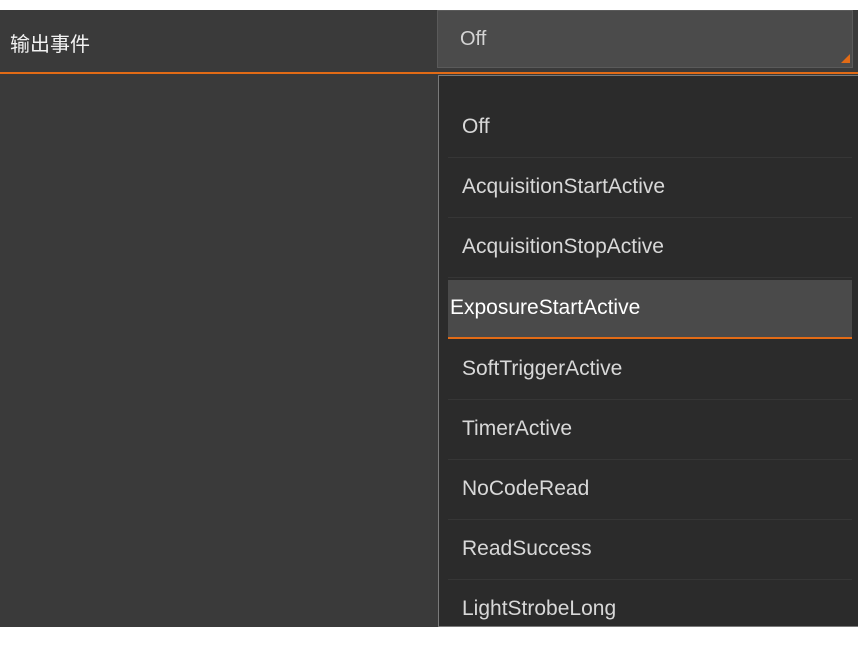  I want to click on dropdown-option-no-code-read: NoCodeRead, so click(650, 490).